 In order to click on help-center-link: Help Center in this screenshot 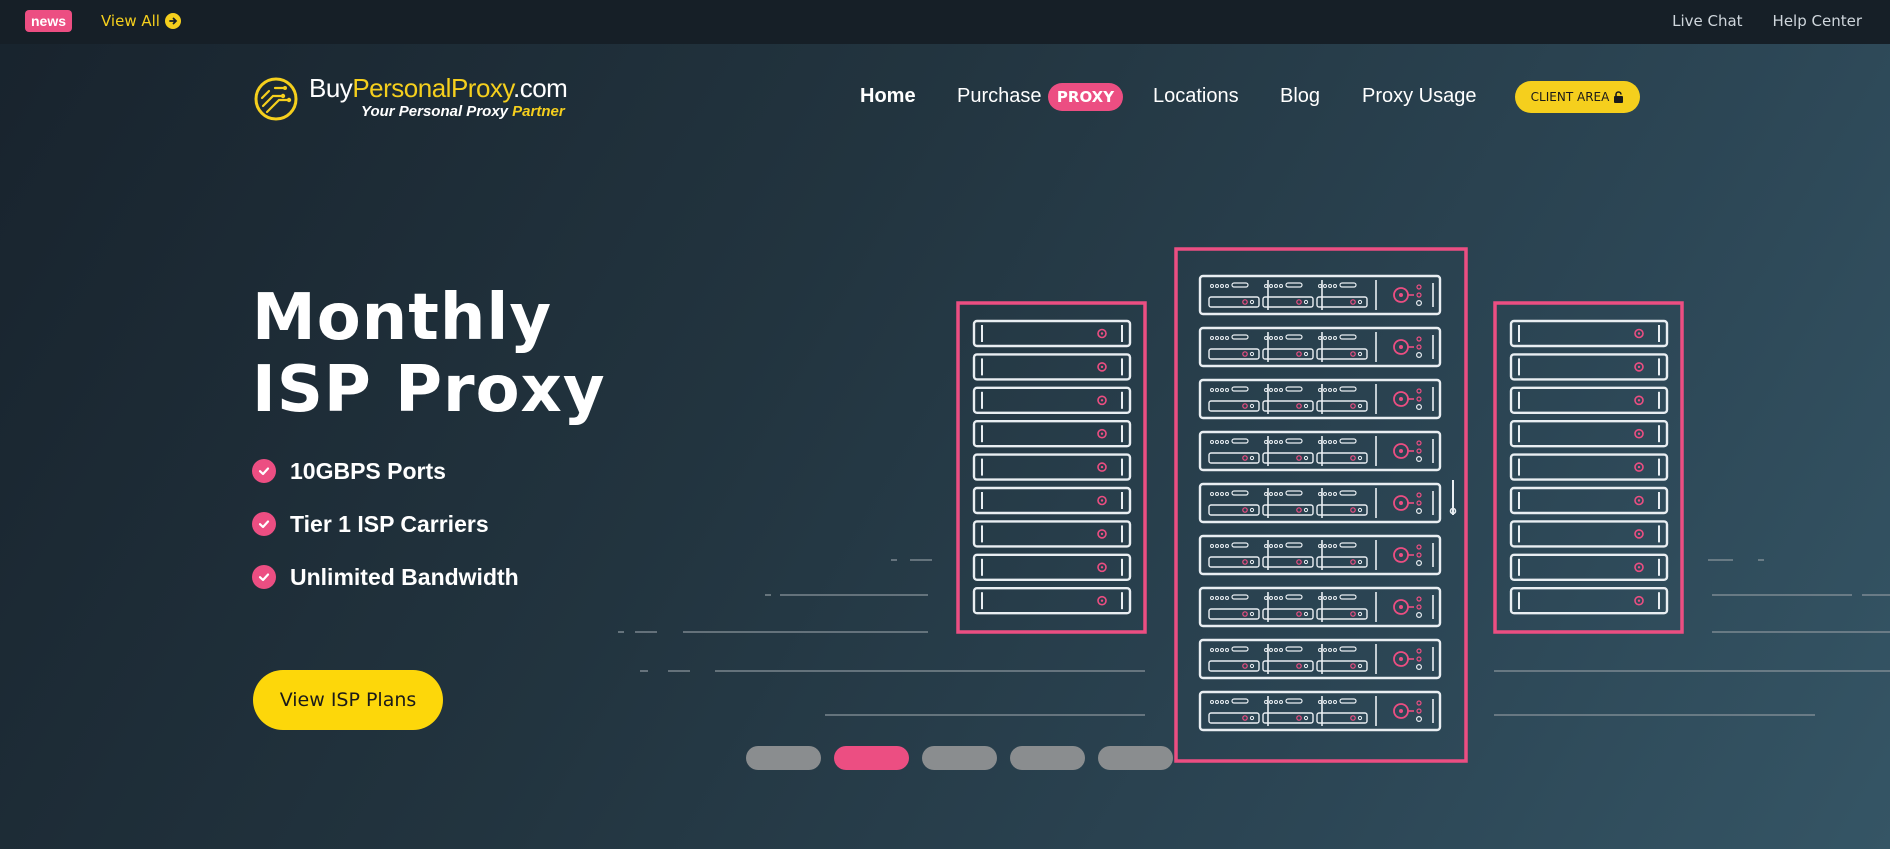, I will do `click(1817, 21)`.